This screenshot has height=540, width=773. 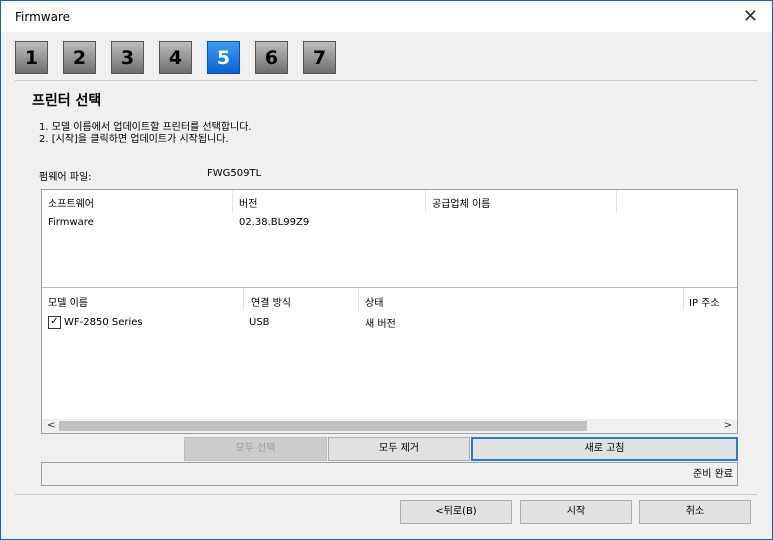 What do you see at coordinates (223, 57) in the screenshot?
I see `step-5-active: 5` at bounding box center [223, 57].